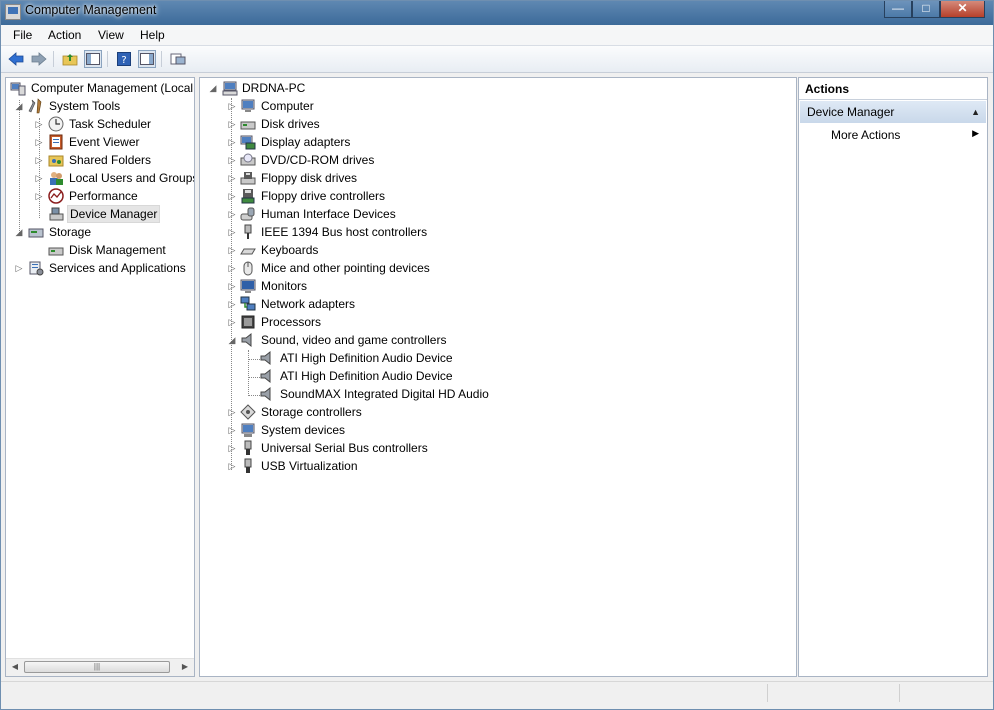  Describe the element at coordinates (248, 124) in the screenshot. I see `disk-drive-icon` at that location.